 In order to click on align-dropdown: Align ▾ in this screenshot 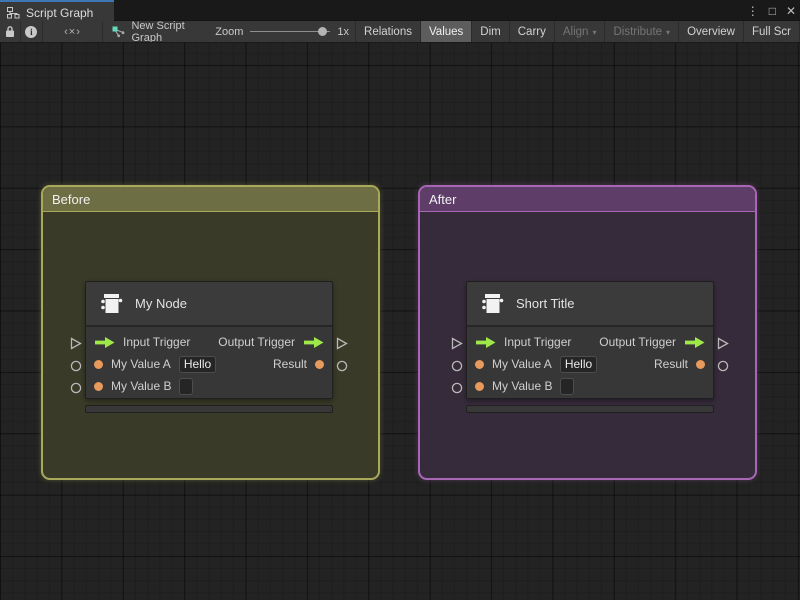, I will do `click(580, 31)`.